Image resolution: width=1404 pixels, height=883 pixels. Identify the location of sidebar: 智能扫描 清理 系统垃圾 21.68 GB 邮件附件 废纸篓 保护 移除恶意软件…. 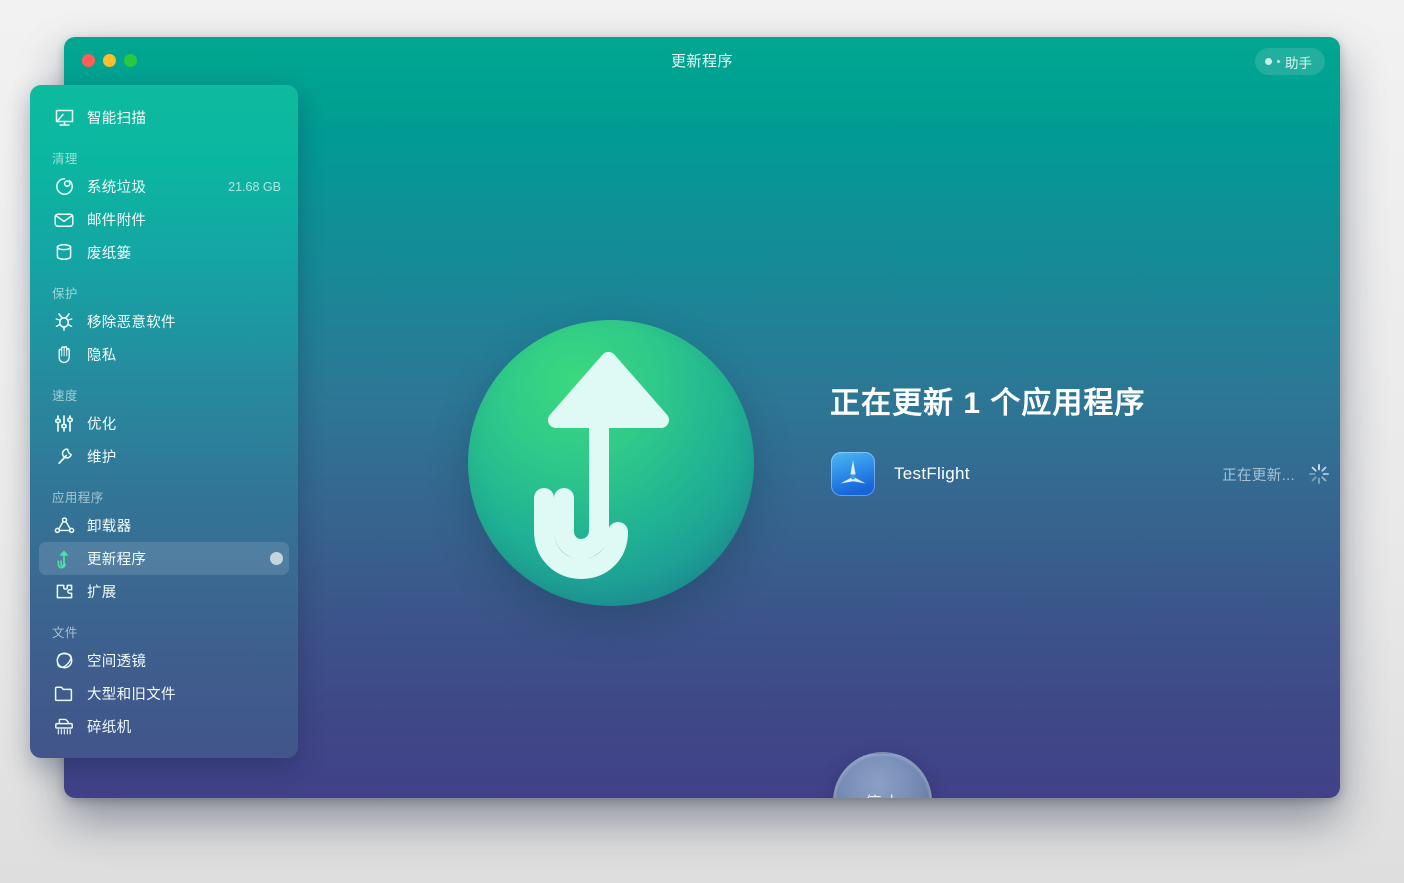
(164, 421).